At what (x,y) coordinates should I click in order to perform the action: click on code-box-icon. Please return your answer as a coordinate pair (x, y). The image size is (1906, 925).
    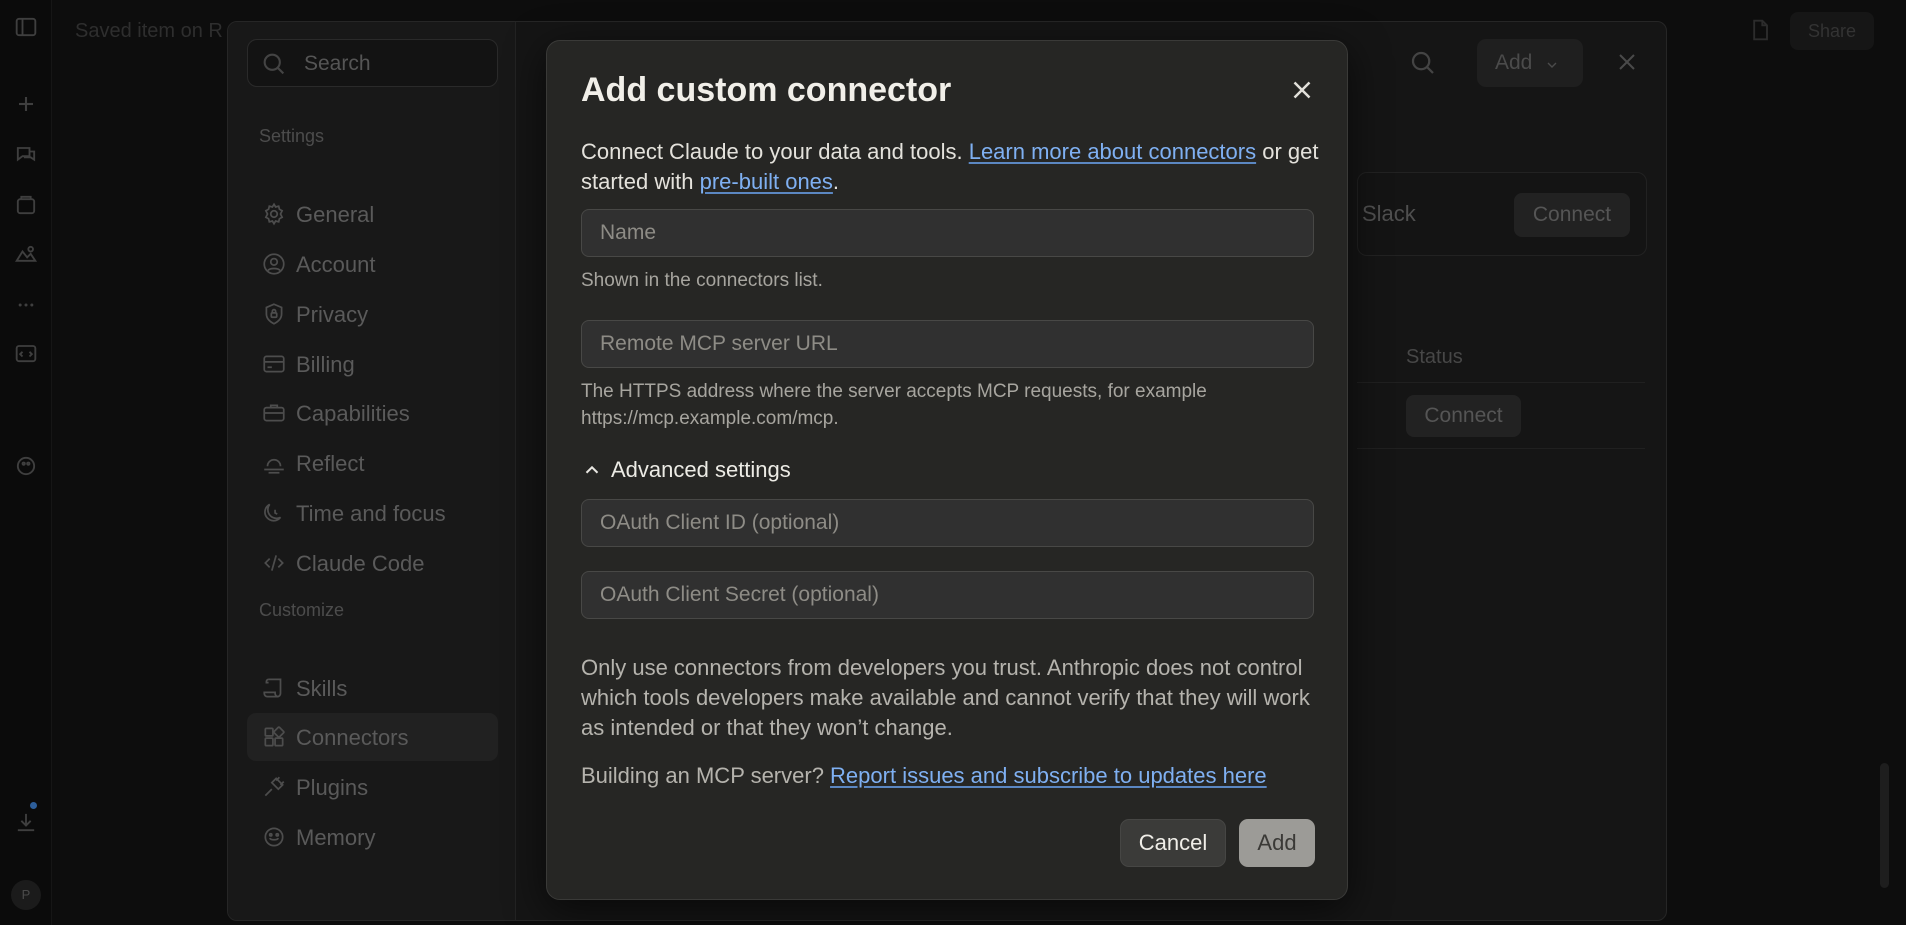
    Looking at the image, I should click on (26, 353).